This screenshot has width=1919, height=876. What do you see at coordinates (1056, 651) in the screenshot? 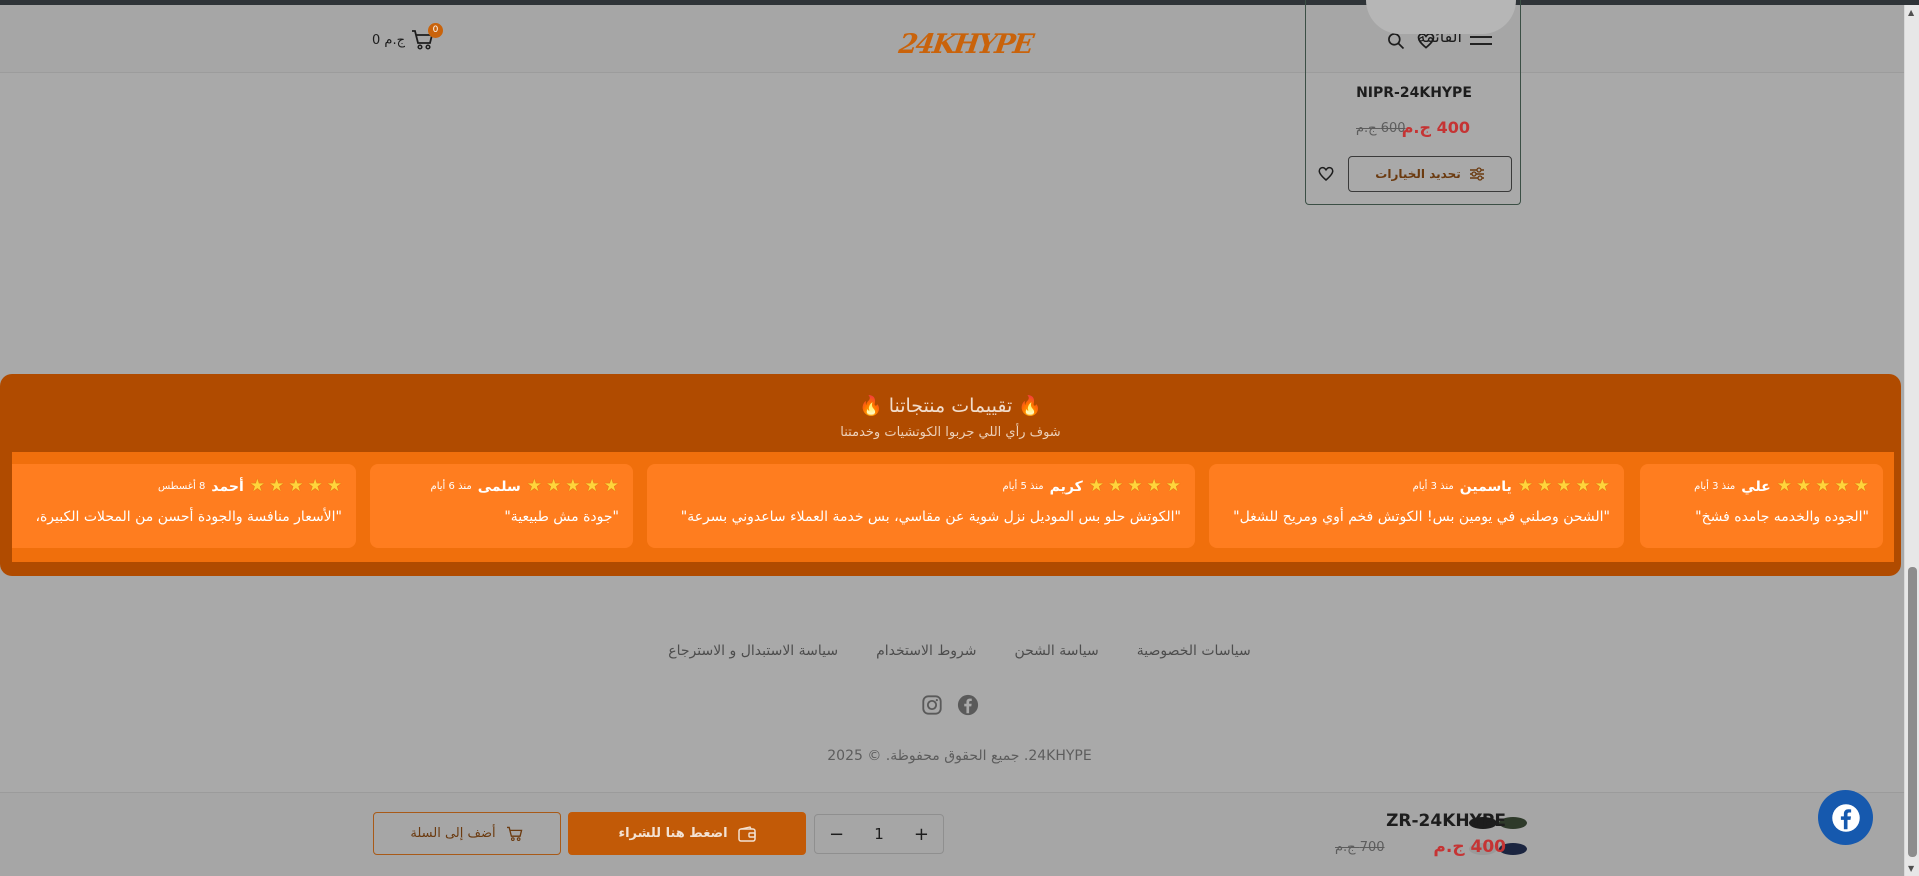
I see `footer-link-shipping: سياسة الشحن` at bounding box center [1056, 651].